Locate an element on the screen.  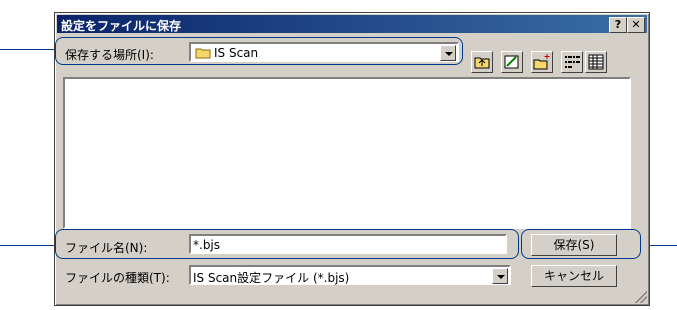
title-bar: 設定をファイルに保存 ? ✕ is located at coordinates (352, 24).